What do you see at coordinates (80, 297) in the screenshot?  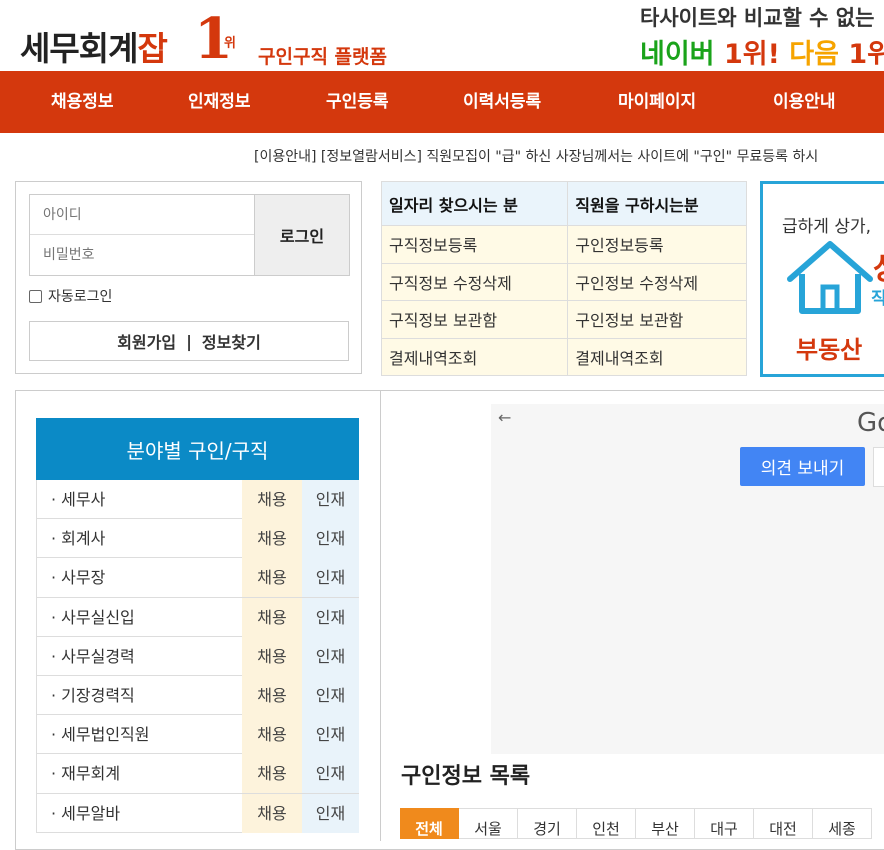 I see `auto-login-label: 자동로그인` at bounding box center [80, 297].